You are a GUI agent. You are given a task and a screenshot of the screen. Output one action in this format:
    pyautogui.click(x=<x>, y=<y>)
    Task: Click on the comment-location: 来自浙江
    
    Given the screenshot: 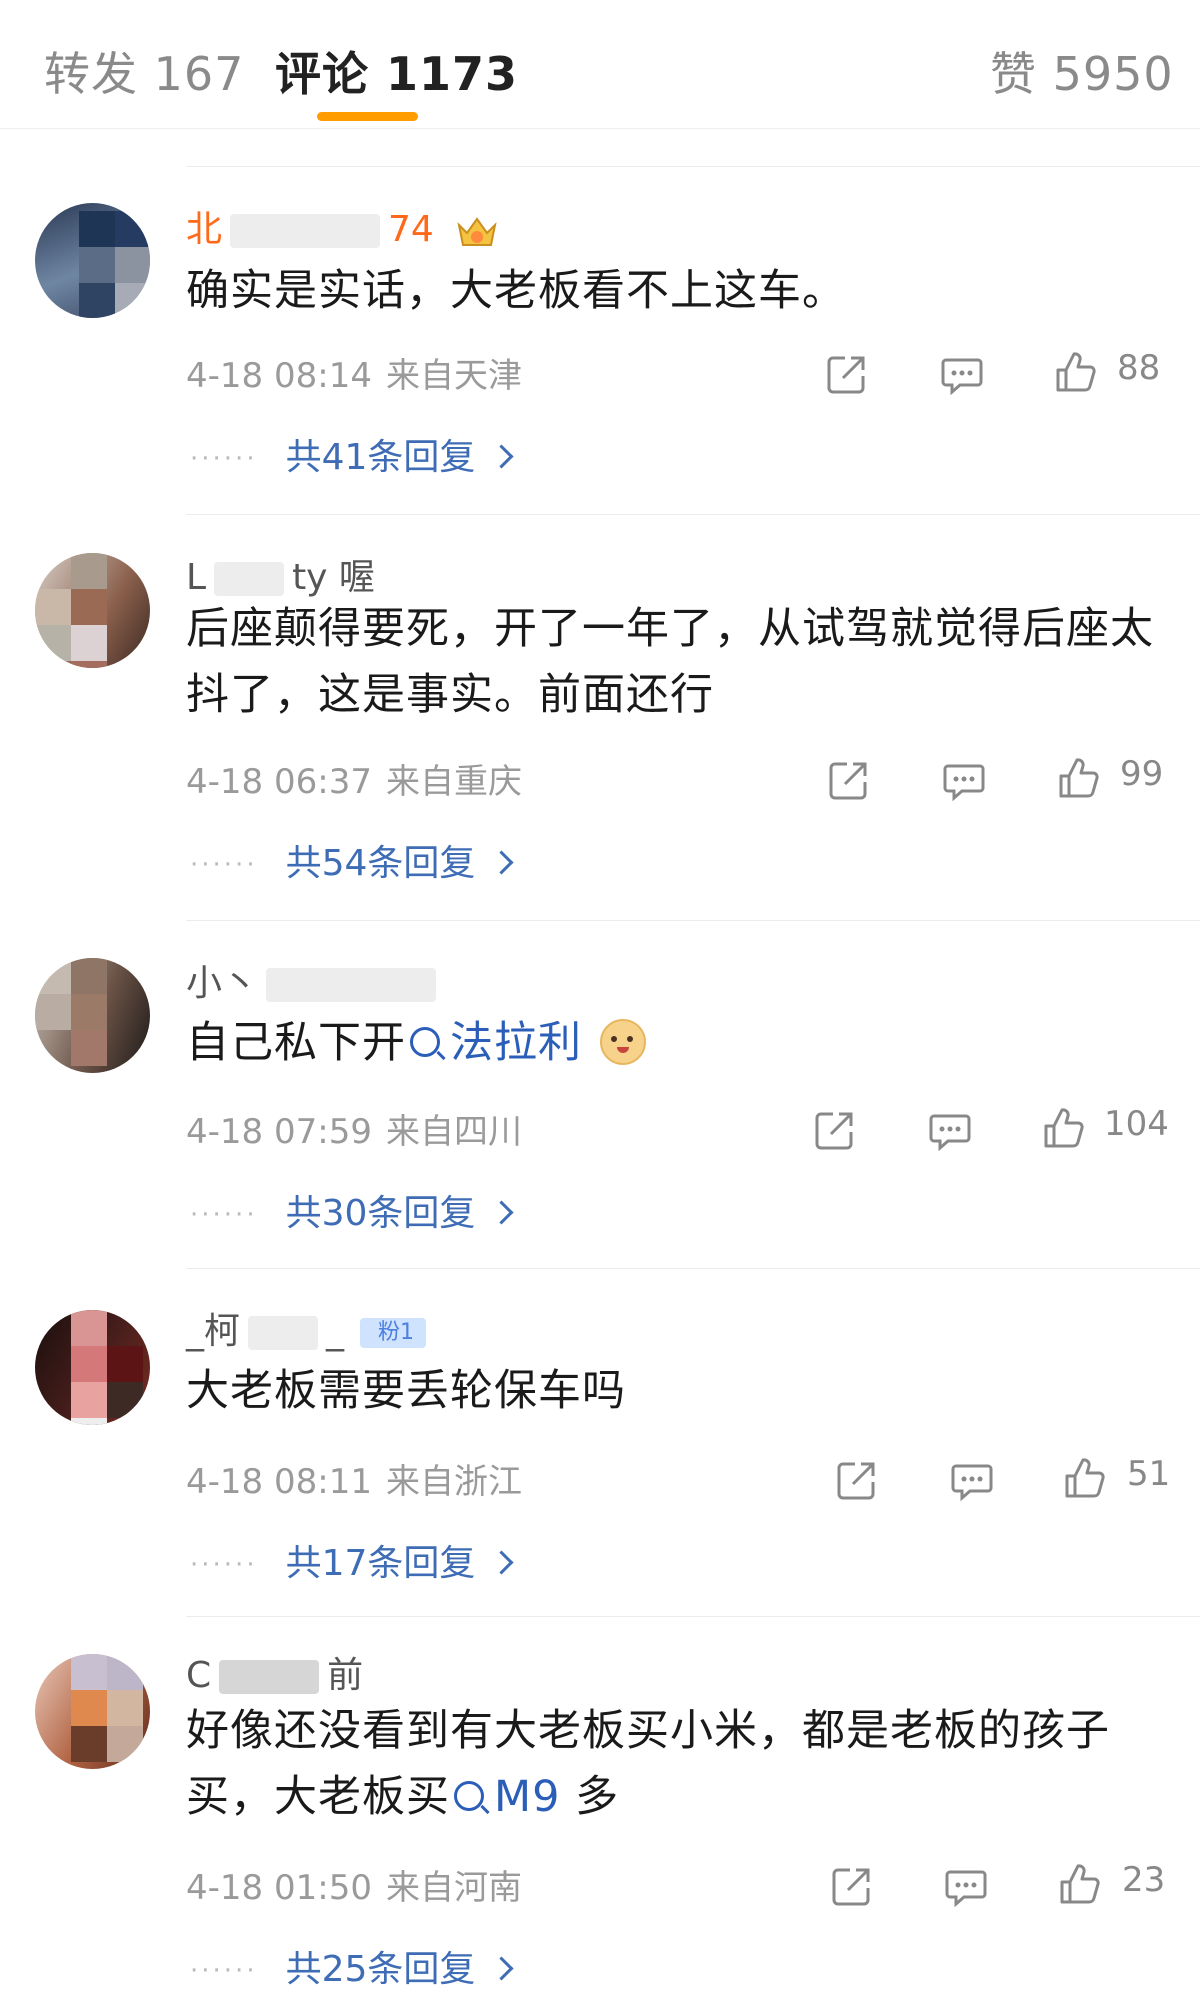 What is the action you would take?
    pyautogui.click(x=453, y=1482)
    